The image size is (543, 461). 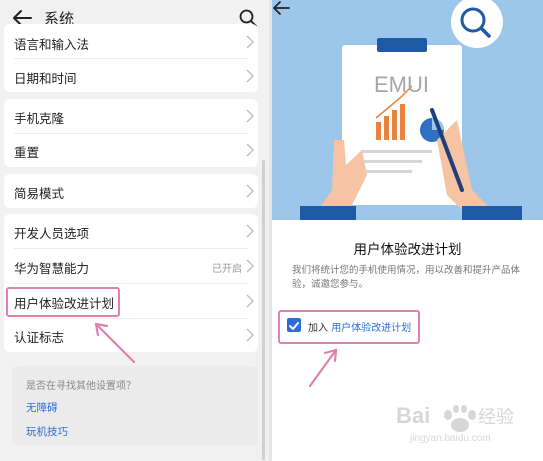 What do you see at coordinates (47, 431) in the screenshot?
I see `tips-link: 玩机技巧` at bounding box center [47, 431].